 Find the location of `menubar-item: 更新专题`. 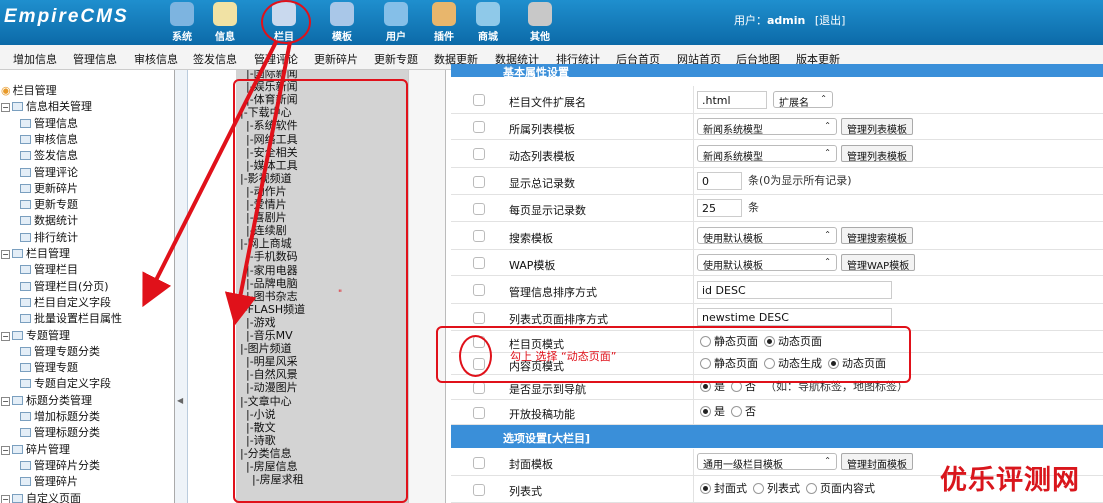

menubar-item: 更新专题 is located at coordinates (396, 59).